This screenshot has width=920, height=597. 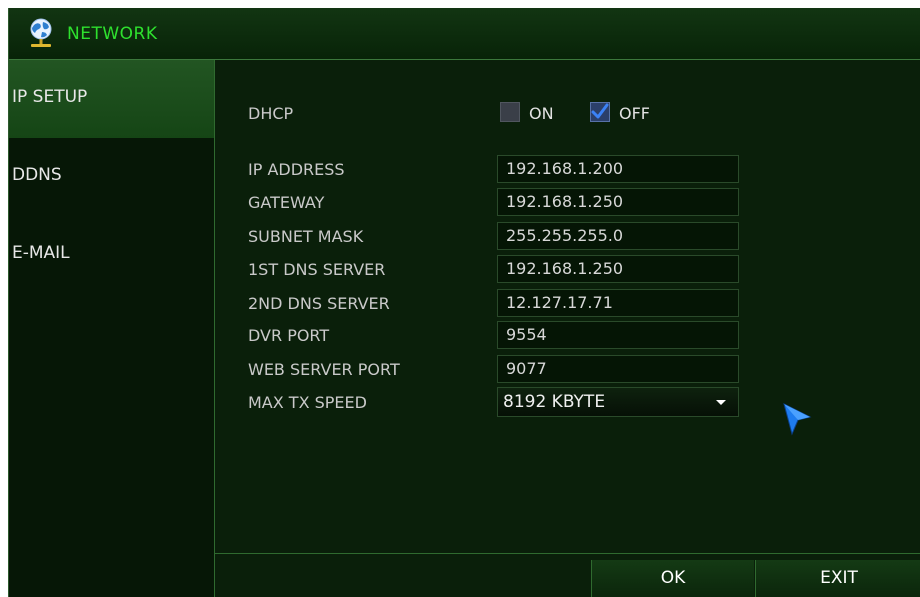 I want to click on gateway-label: GATEWAY, so click(x=286, y=202).